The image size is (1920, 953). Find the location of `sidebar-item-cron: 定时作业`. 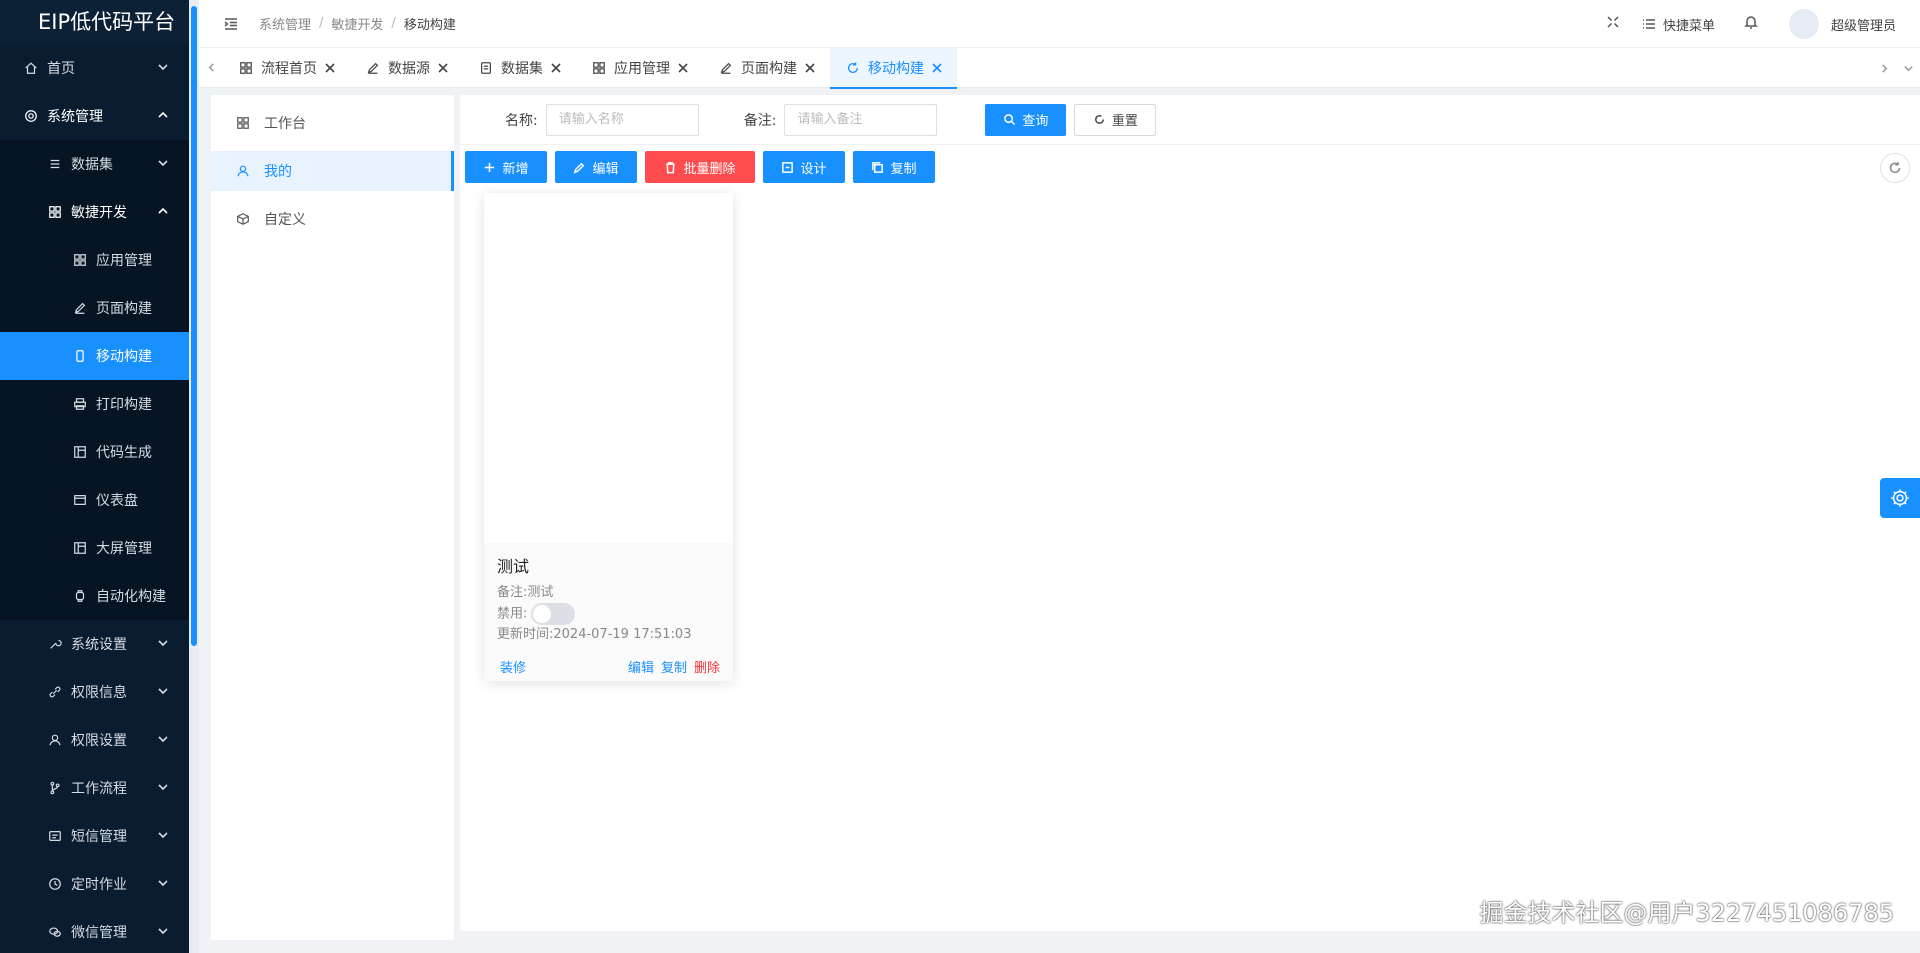

sidebar-item-cron: 定时作业 is located at coordinates (94, 884).